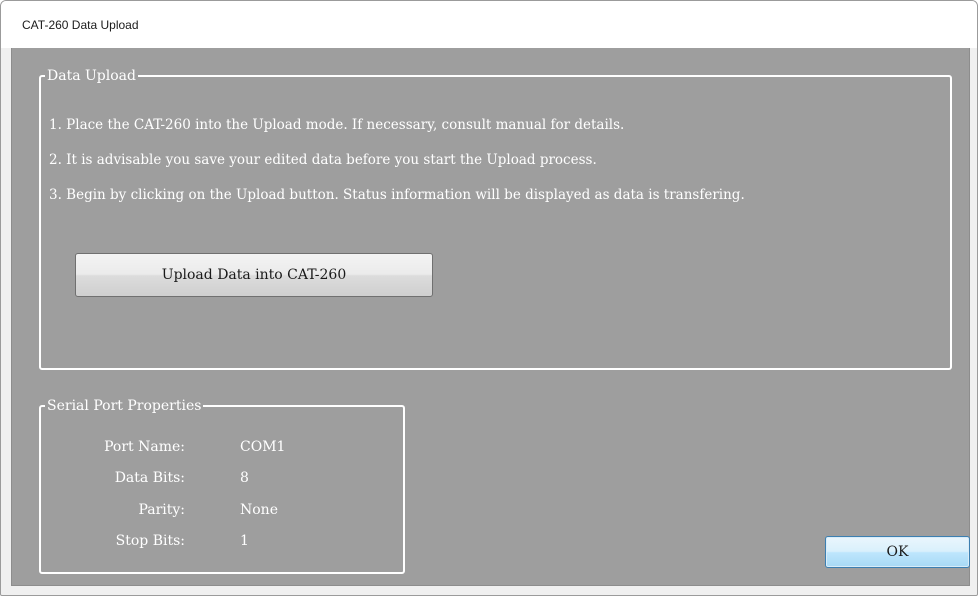 This screenshot has width=978, height=596. Describe the element at coordinates (80, 25) in the screenshot. I see `window-title: CAT-260 Data Upload` at that location.